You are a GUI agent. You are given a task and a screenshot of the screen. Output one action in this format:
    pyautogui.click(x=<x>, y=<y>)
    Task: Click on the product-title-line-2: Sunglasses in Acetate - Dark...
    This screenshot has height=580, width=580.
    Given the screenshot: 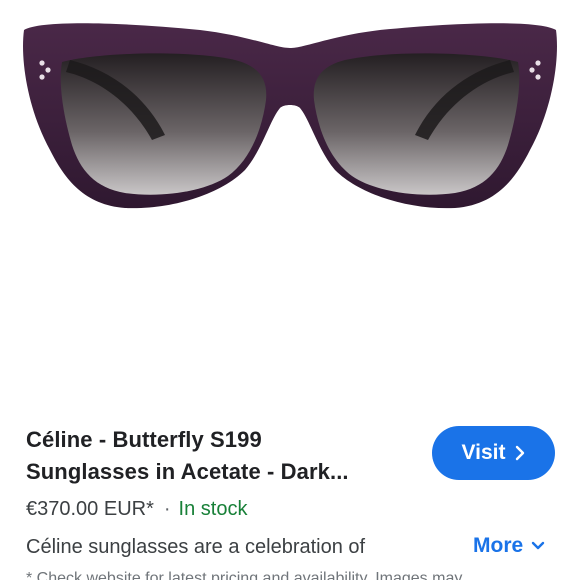 What is the action you would take?
    pyautogui.click(x=216, y=472)
    